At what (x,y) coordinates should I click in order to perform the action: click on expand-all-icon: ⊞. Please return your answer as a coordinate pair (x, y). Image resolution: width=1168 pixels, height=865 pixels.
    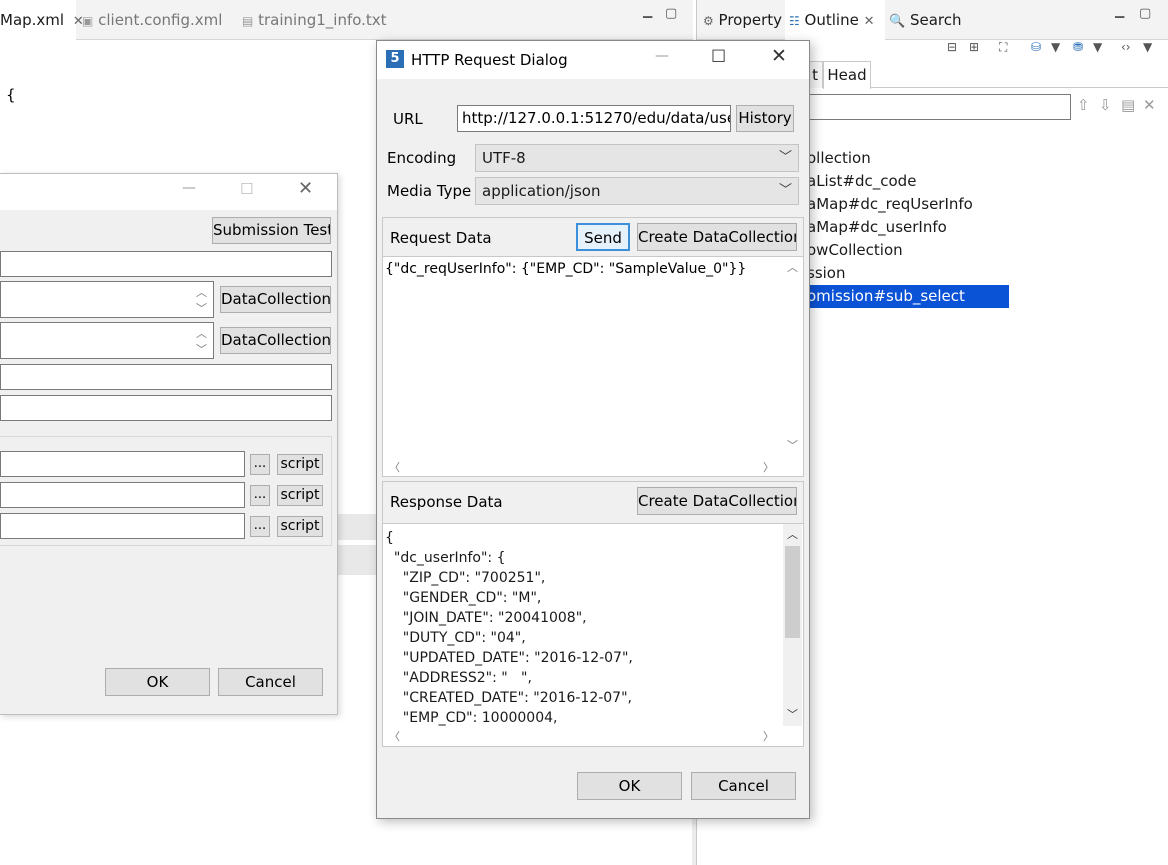
    Looking at the image, I should click on (974, 47).